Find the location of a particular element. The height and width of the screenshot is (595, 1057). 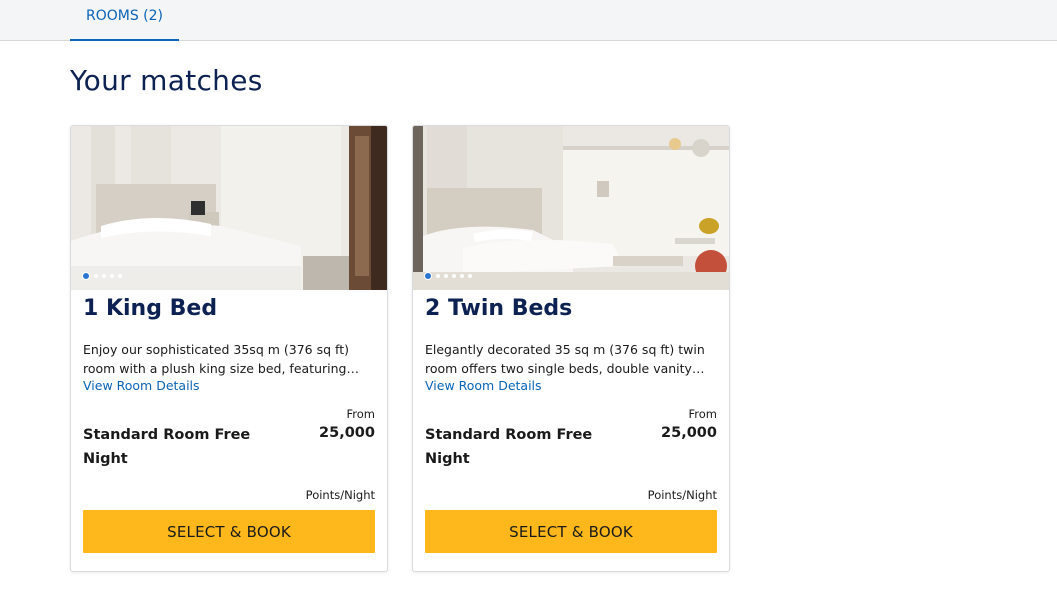

room-title: 2 Twin Beds is located at coordinates (499, 308).